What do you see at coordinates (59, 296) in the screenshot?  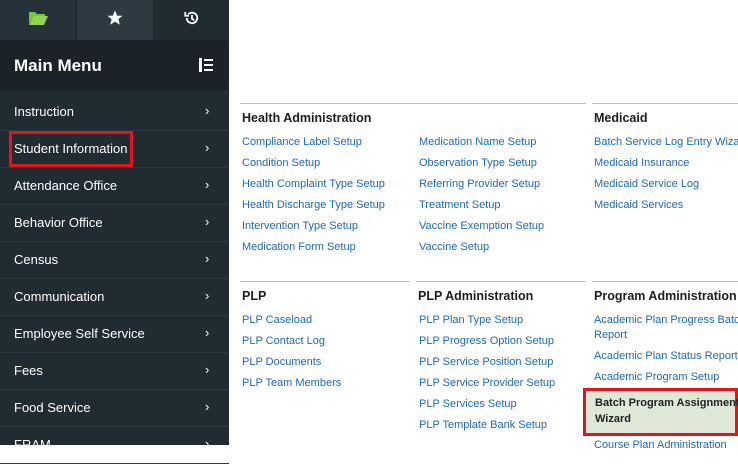 I see `sidebar-item-label: Communication` at bounding box center [59, 296].